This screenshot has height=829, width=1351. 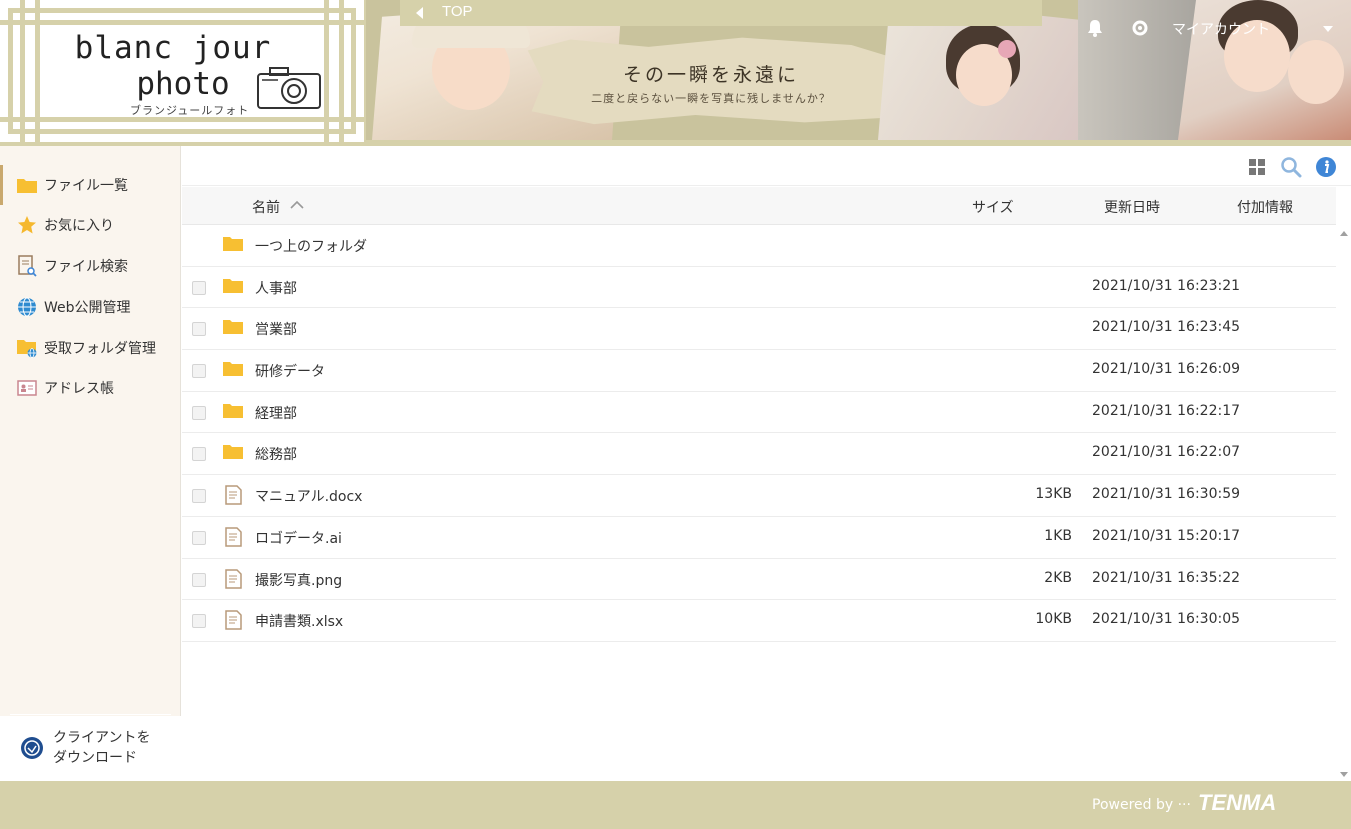 What do you see at coordinates (1328, 29) in the screenshot?
I see `chevron-down-icon` at bounding box center [1328, 29].